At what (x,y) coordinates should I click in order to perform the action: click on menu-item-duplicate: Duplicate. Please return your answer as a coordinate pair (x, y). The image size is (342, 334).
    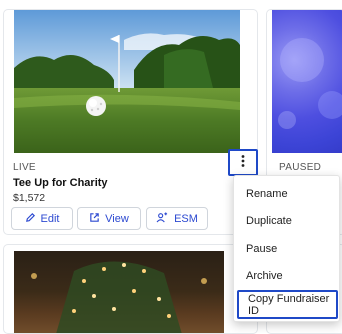
    Looking at the image, I should click on (286, 220).